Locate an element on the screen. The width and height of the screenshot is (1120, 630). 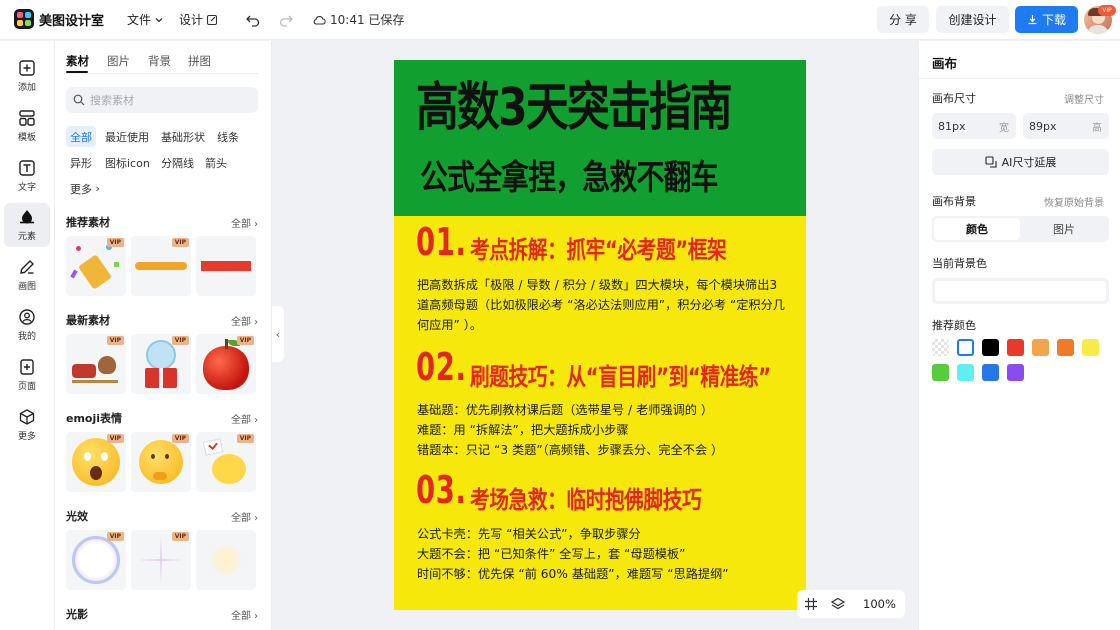
body-line: 时间不够：优先保 “前 60% 基础题”，难题写 “思路提纲” is located at coordinates (573, 574).